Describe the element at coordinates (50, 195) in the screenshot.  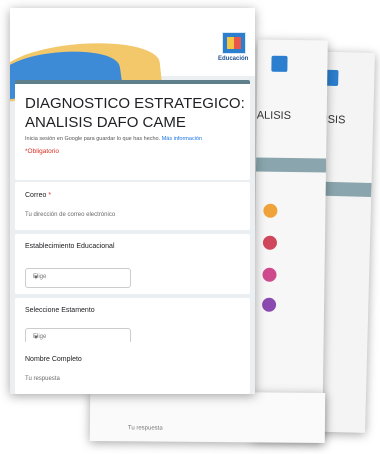
I see `required-marker: *` at that location.